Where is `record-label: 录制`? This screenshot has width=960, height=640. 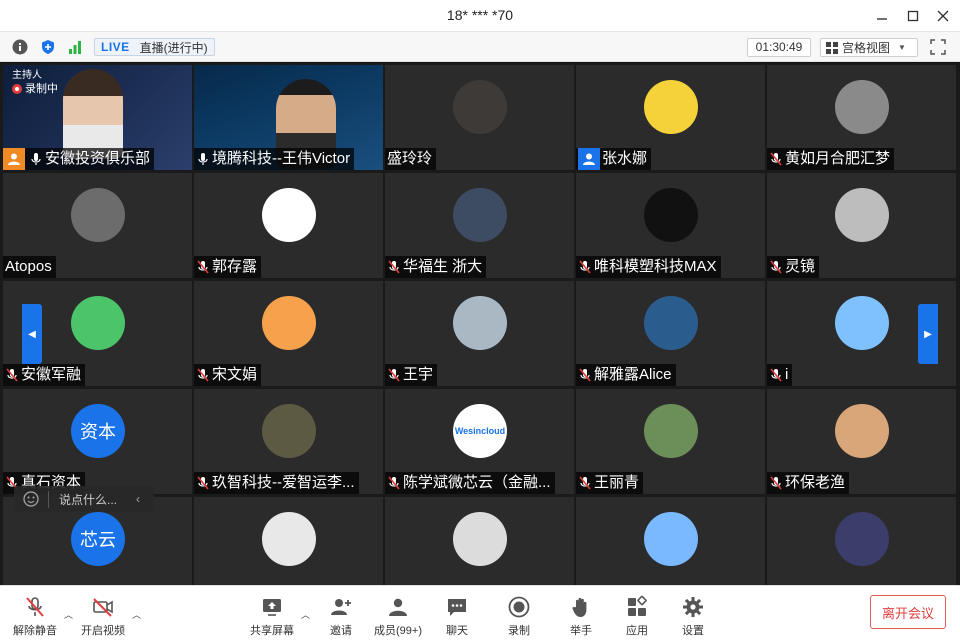
record-label: 录制 is located at coordinates (519, 631).